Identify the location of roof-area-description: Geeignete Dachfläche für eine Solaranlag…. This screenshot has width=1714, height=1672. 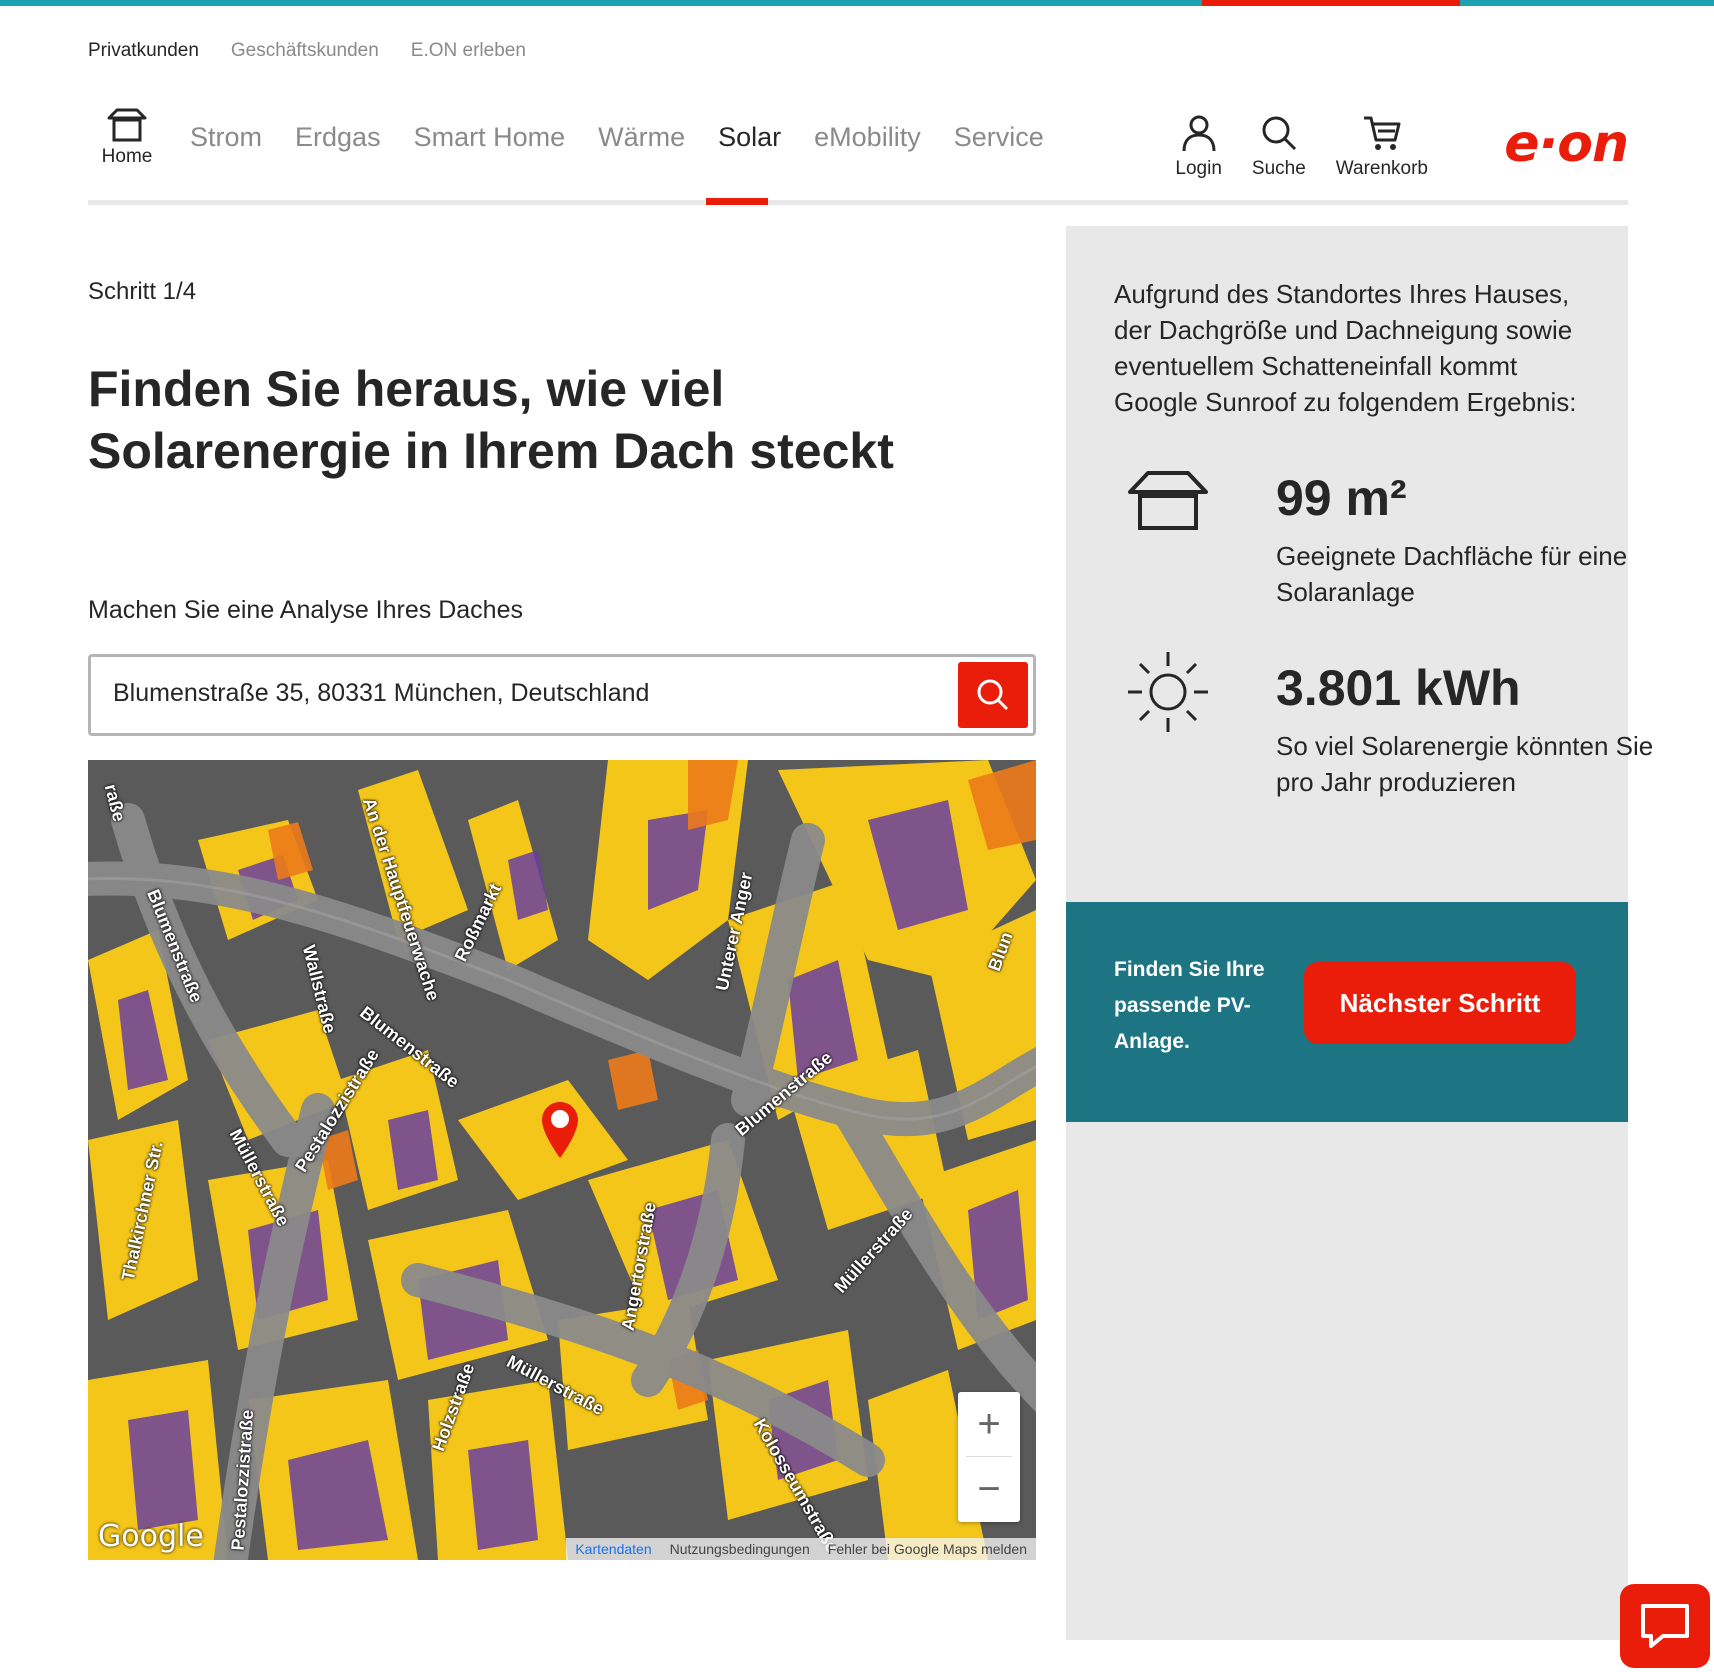
(1452, 574).